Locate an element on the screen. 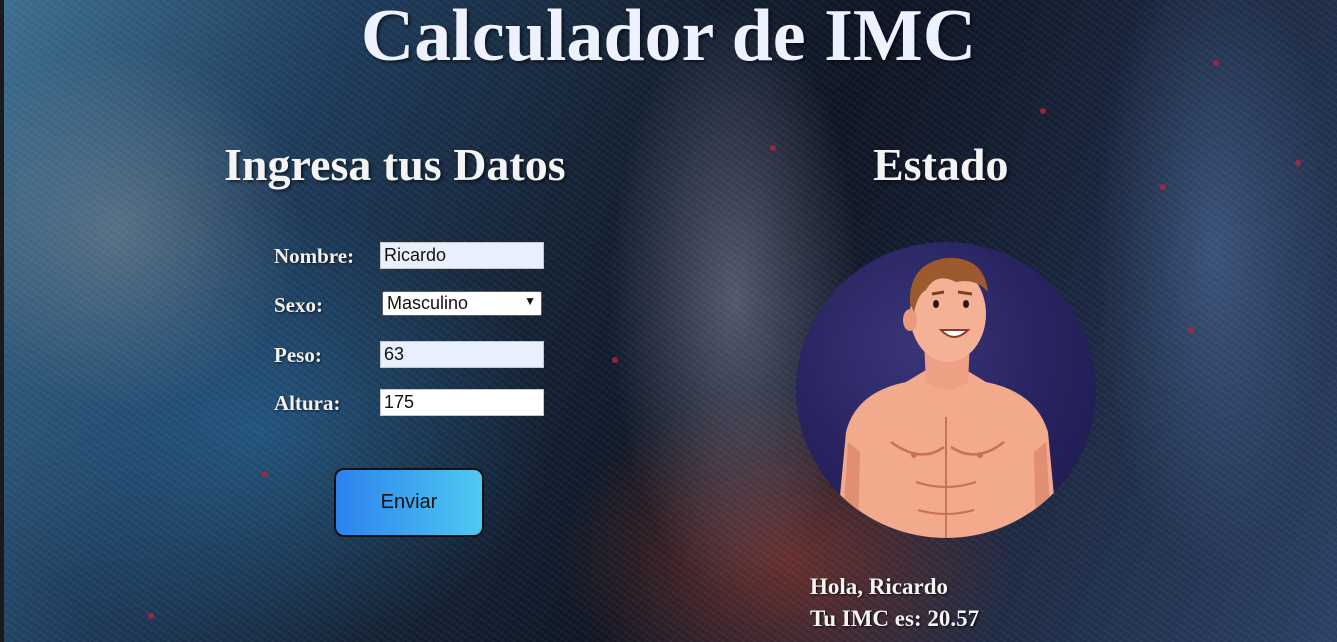  imc-result-text: Tu IMC es: 20.57 is located at coordinates (895, 618).